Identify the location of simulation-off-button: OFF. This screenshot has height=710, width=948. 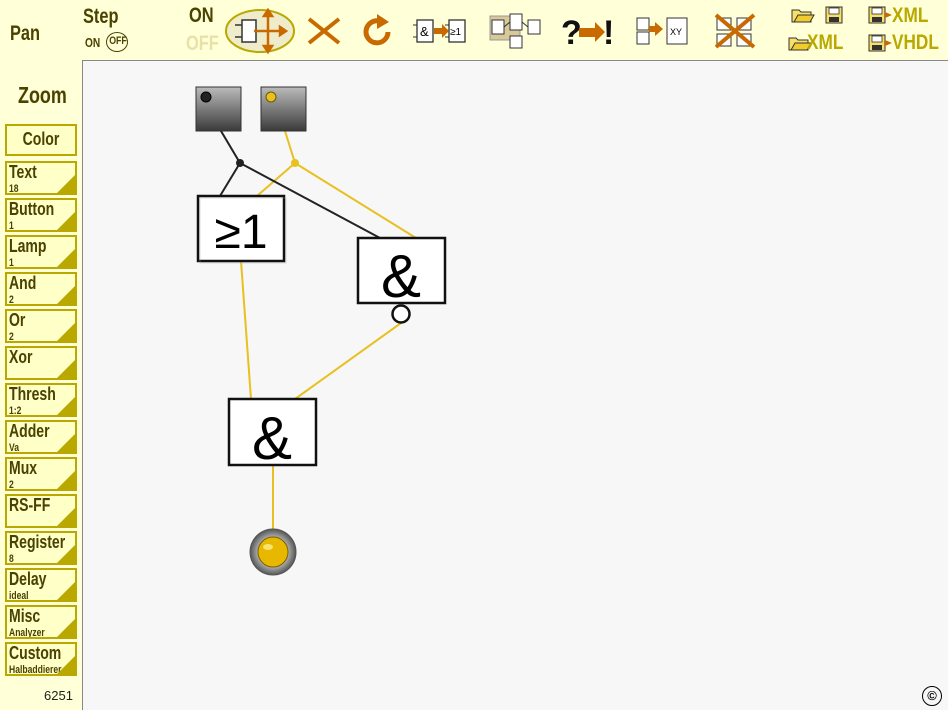
(202, 44).